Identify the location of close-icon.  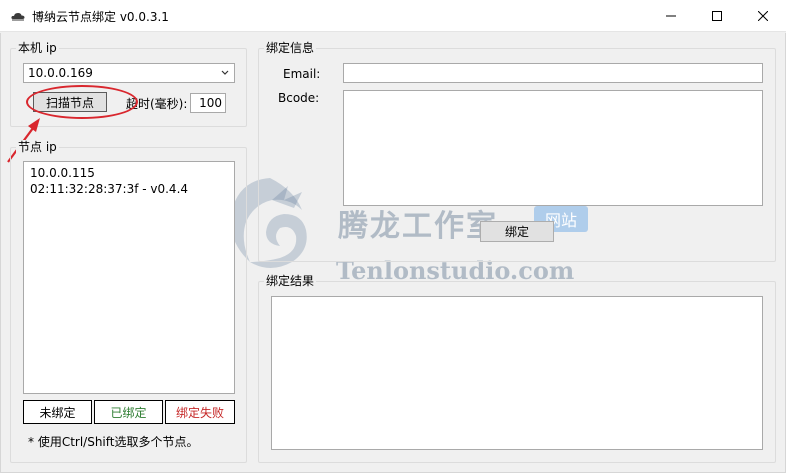
(763, 16).